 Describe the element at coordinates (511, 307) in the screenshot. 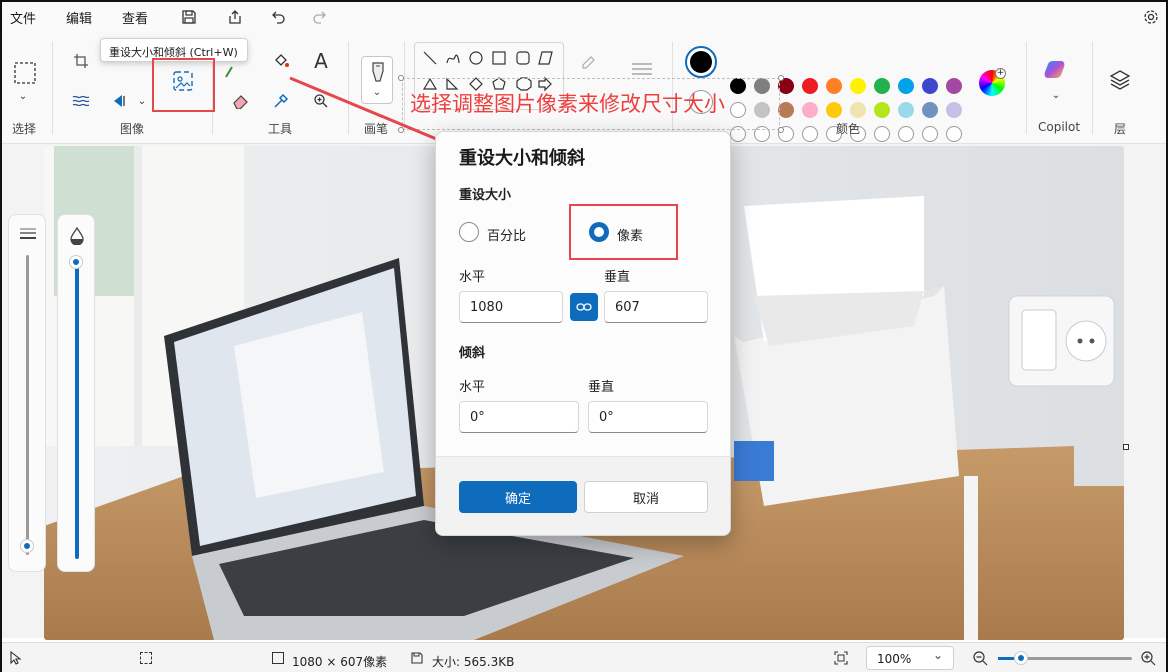

I see `width-input: 1080` at that location.